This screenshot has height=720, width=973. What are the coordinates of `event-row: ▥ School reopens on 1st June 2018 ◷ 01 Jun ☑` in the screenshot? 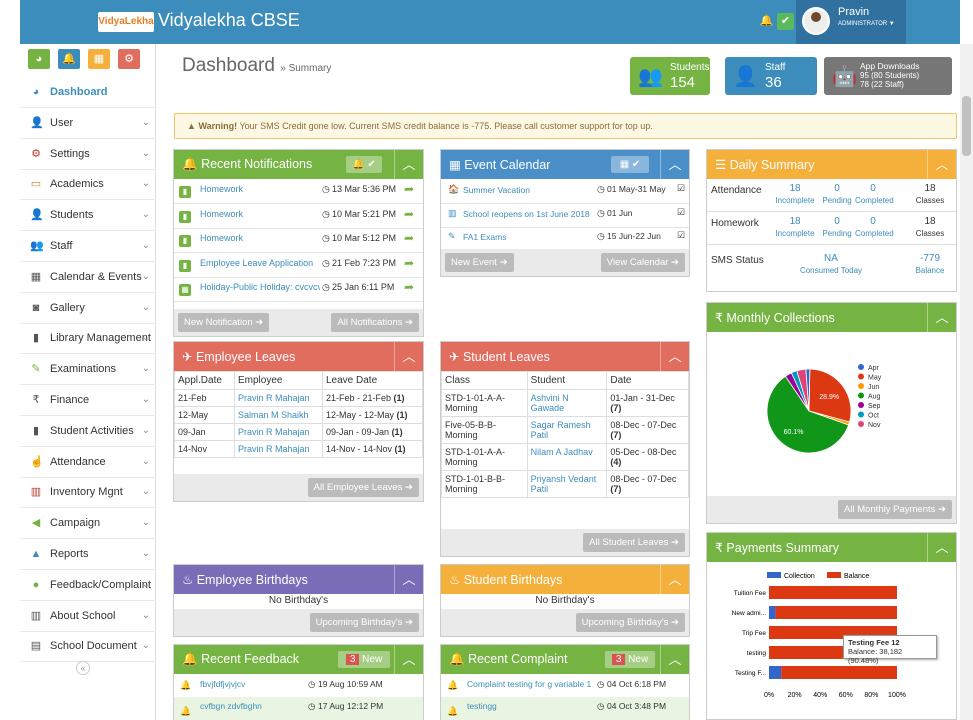 It's located at (565, 215).